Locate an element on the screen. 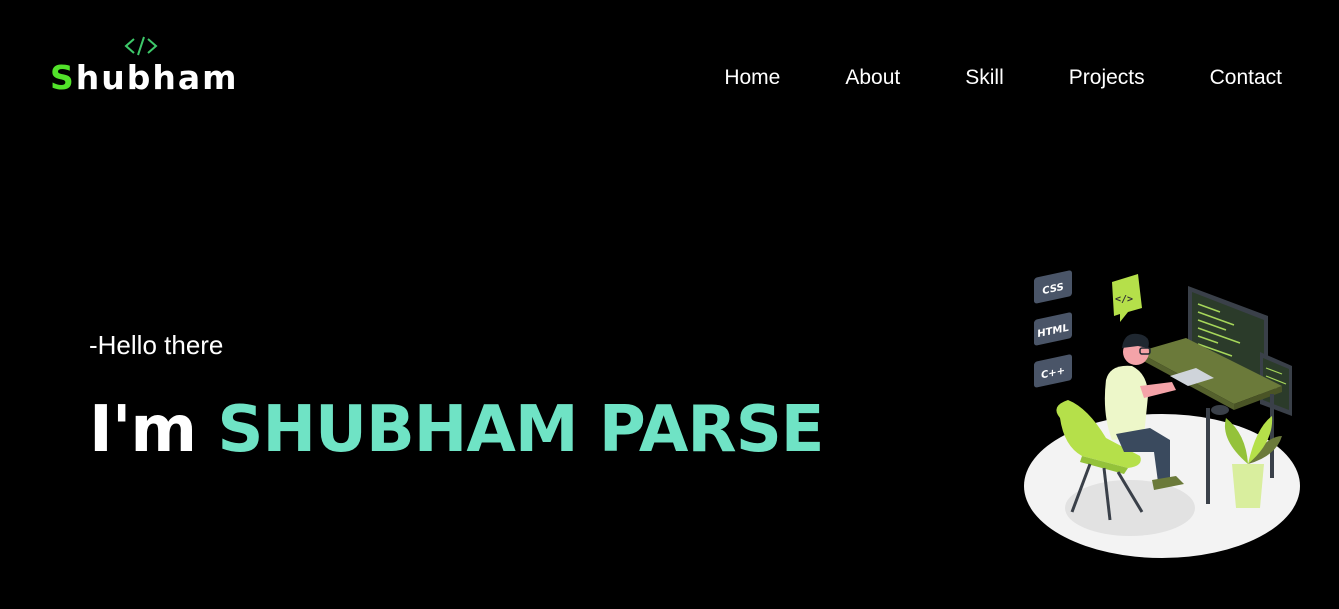 Image resolution: width=1339 pixels, height=609 pixels. logo-first-letter: S is located at coordinates (63, 77).